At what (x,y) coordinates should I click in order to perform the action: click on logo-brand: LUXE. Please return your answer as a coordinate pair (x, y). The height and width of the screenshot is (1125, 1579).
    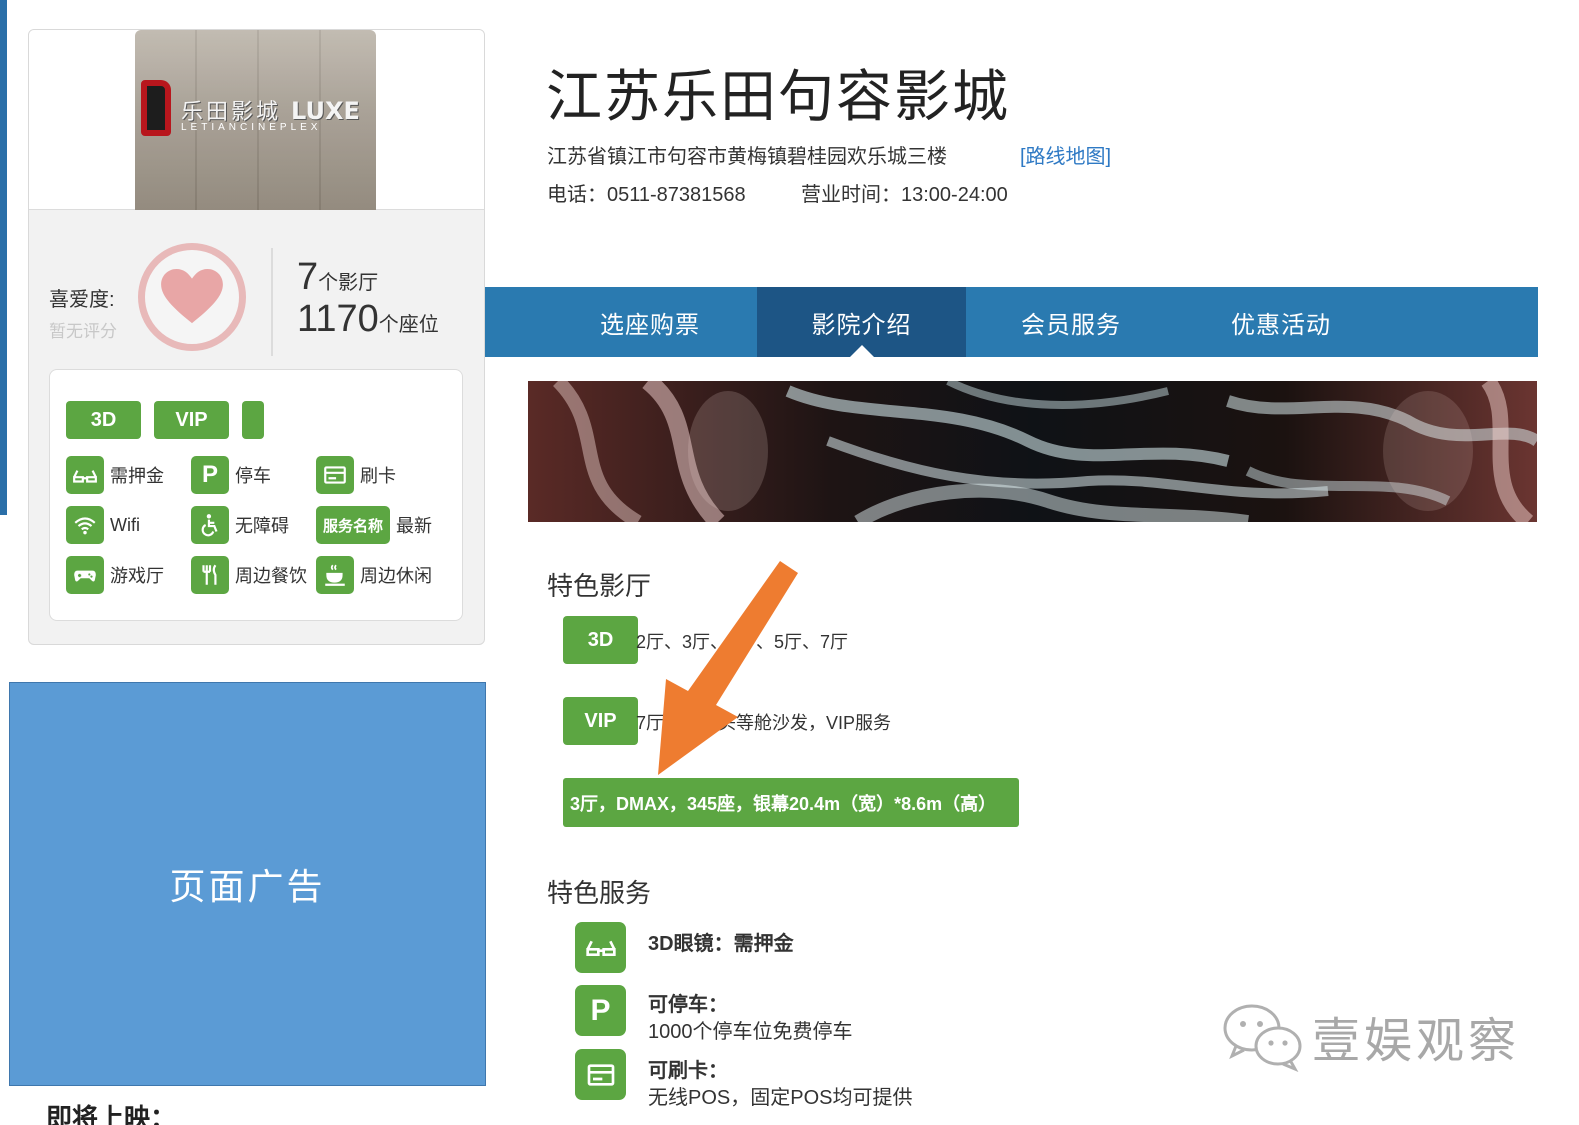
    Looking at the image, I should click on (325, 111).